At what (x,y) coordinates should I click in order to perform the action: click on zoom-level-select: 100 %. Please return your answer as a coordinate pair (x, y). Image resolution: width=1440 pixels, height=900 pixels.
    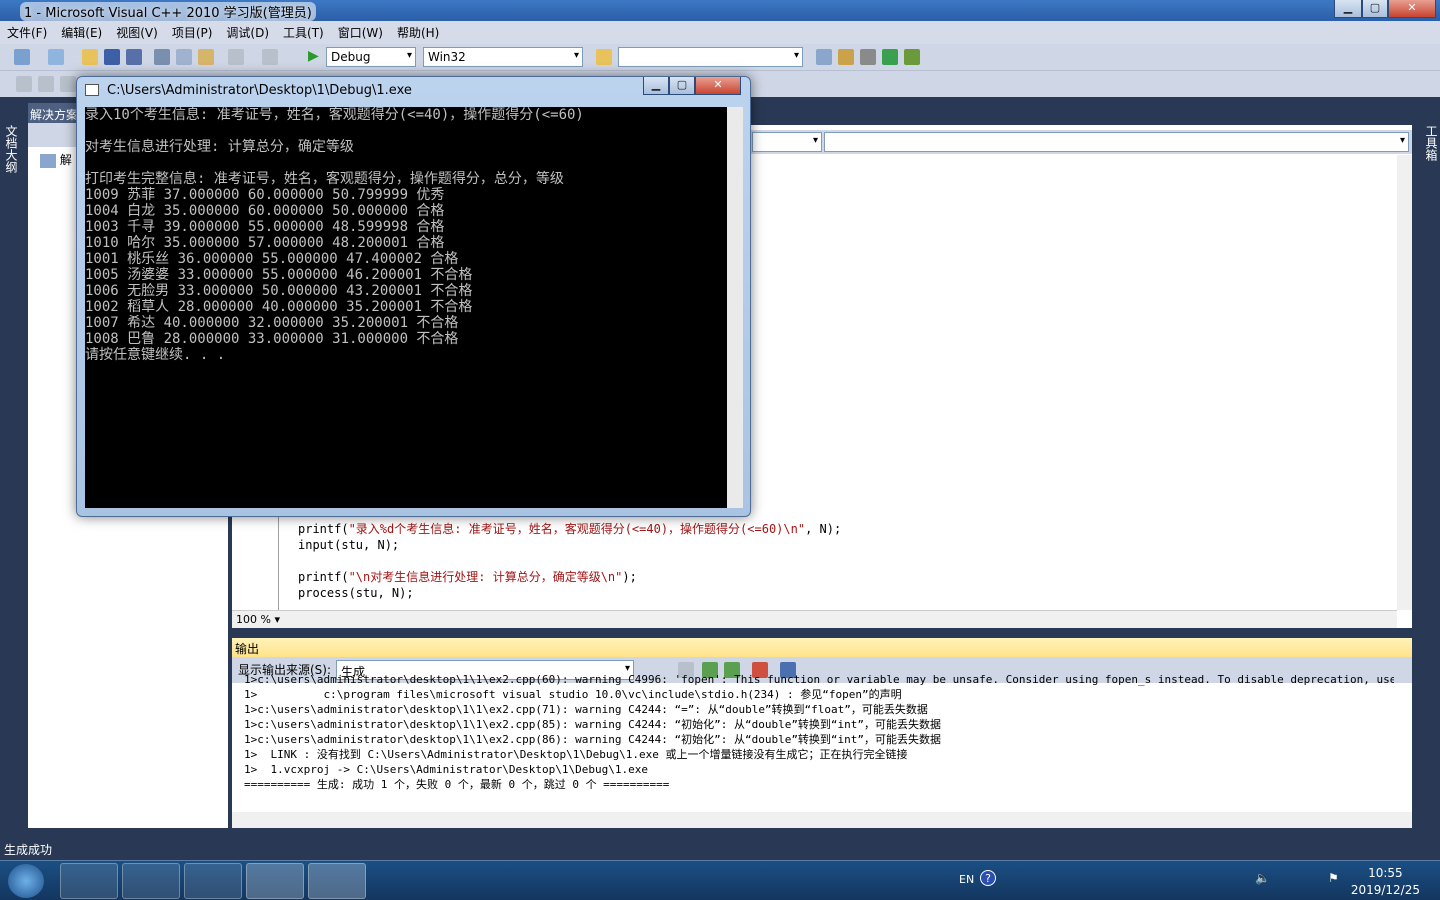
    Looking at the image, I should click on (253, 619).